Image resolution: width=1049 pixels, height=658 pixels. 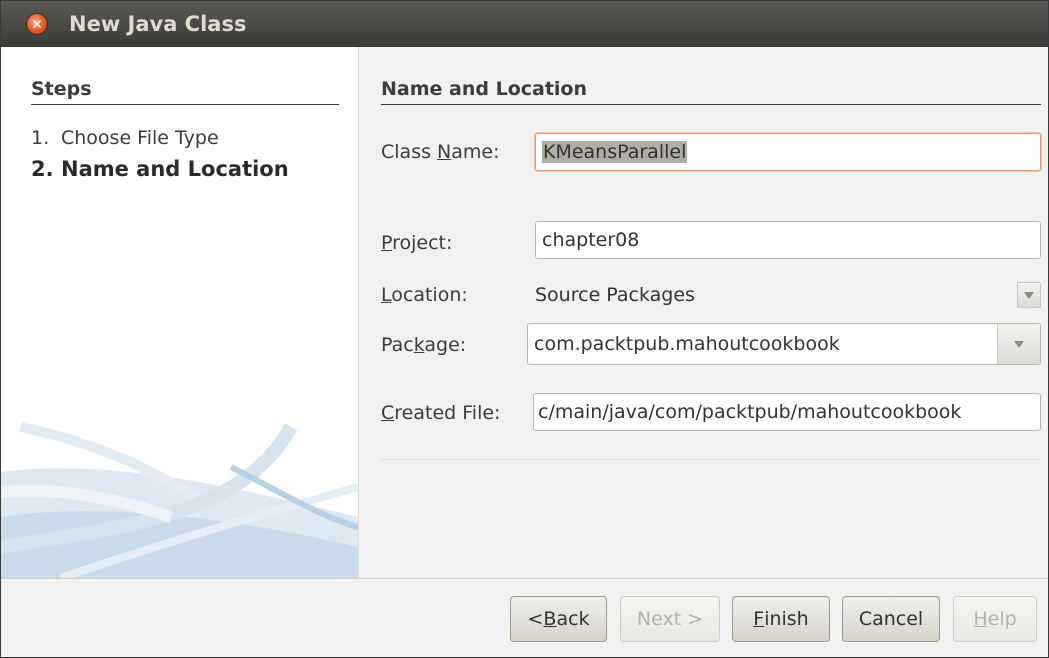 I want to click on created-file-label: Created File:, so click(x=441, y=413).